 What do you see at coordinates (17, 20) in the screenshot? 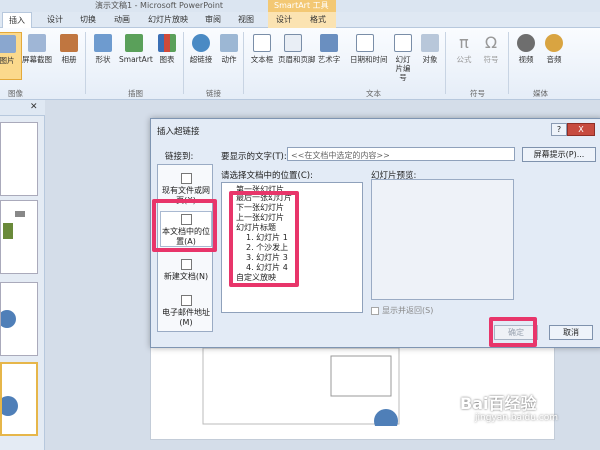
I see `tab-insert: 插入` at bounding box center [17, 20].